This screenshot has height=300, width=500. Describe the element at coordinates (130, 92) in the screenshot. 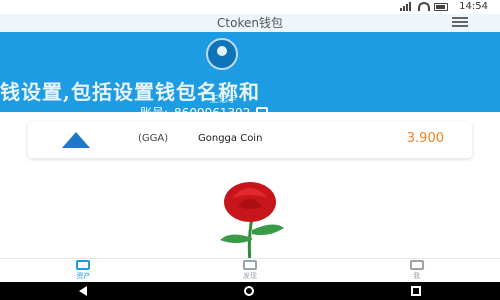

I see `overlay-caption: 钱设置,包括设置钱包名称和` at that location.